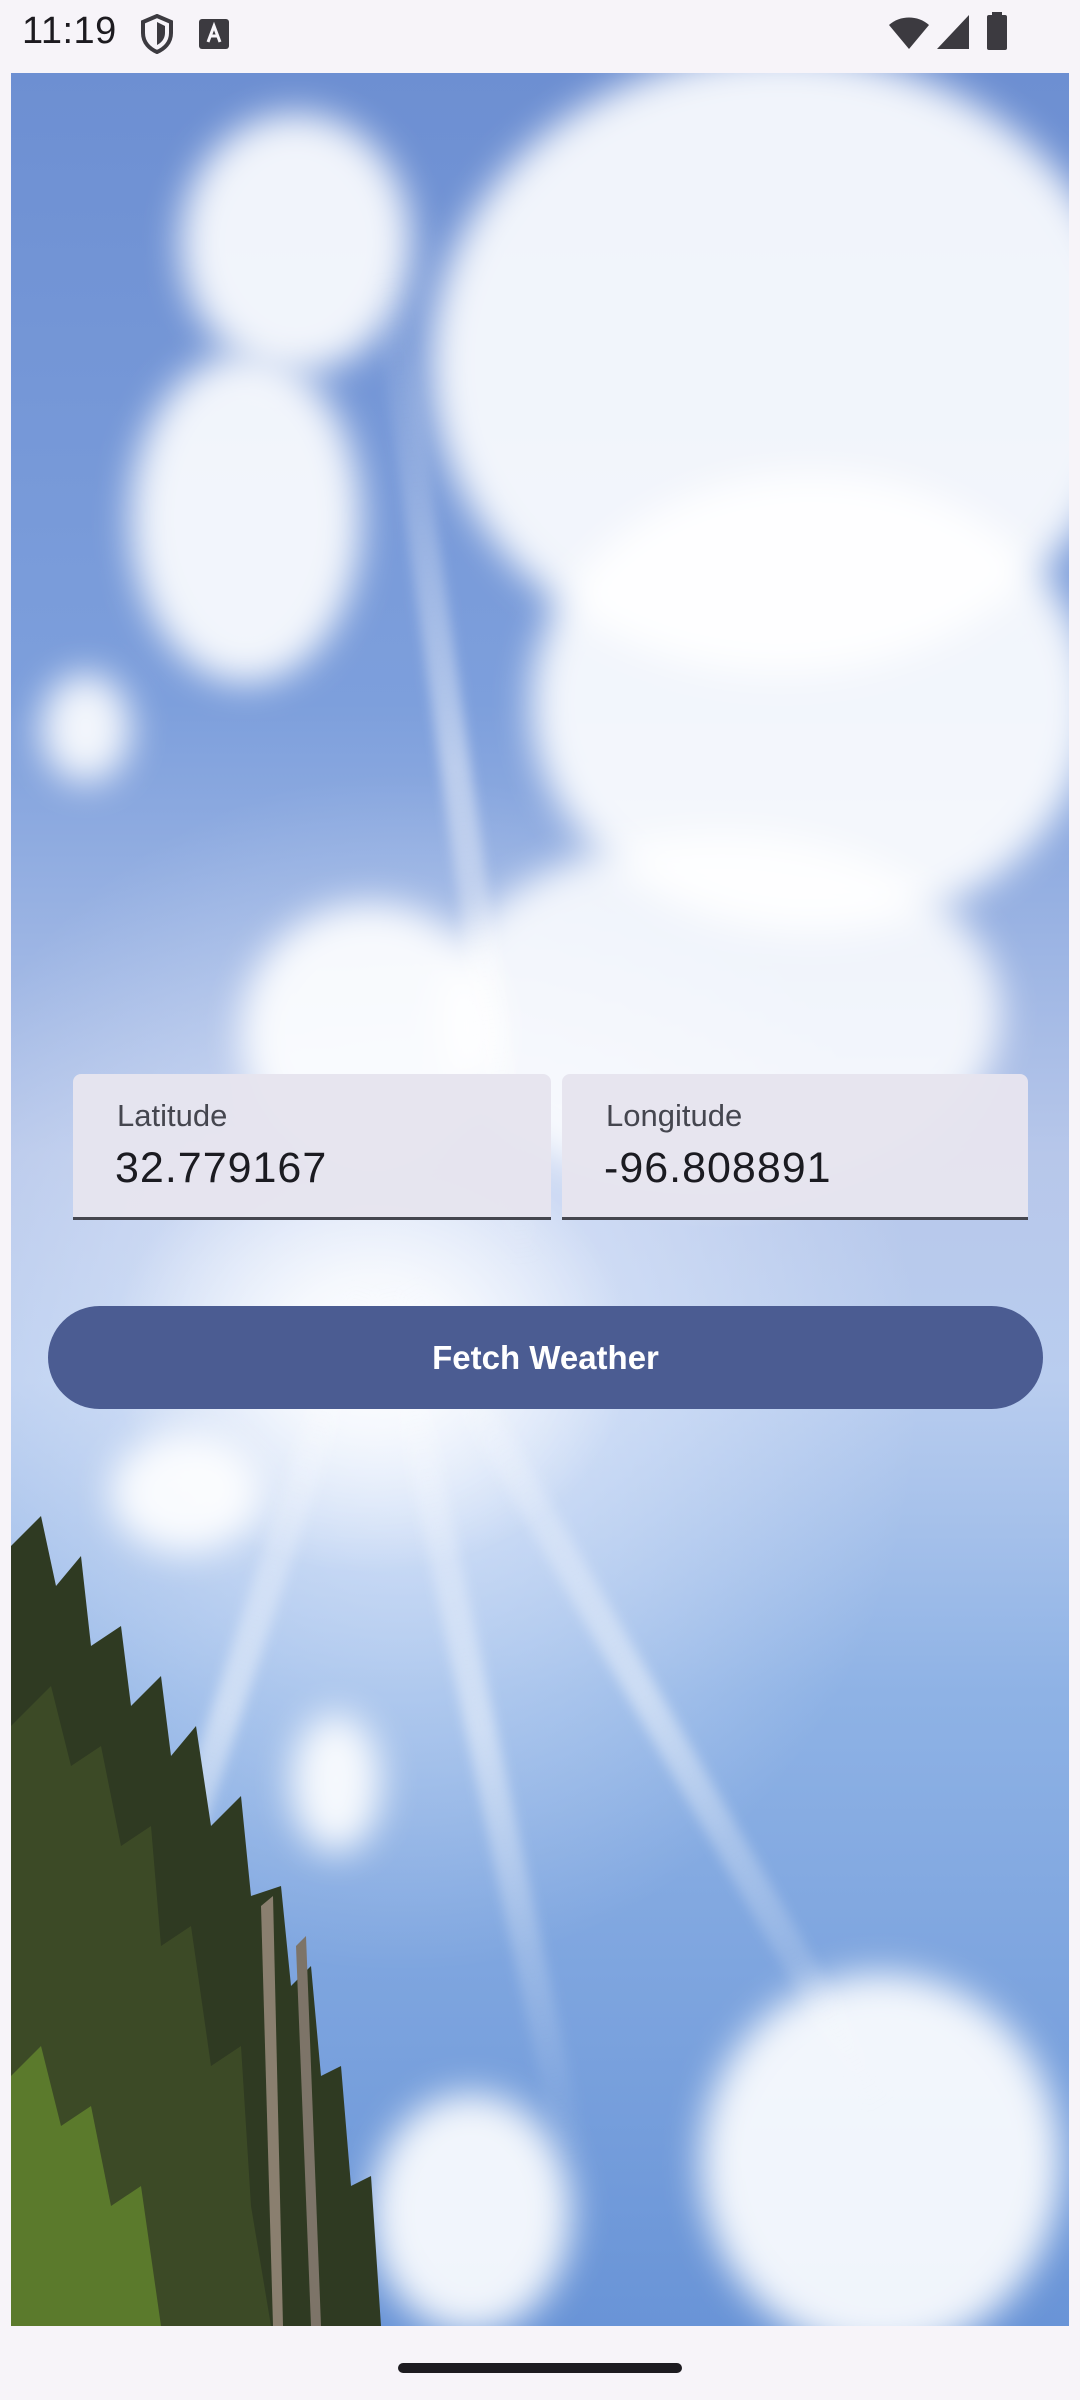 The image size is (1080, 2400). What do you see at coordinates (69, 31) in the screenshot?
I see `status-time: 11:19` at bounding box center [69, 31].